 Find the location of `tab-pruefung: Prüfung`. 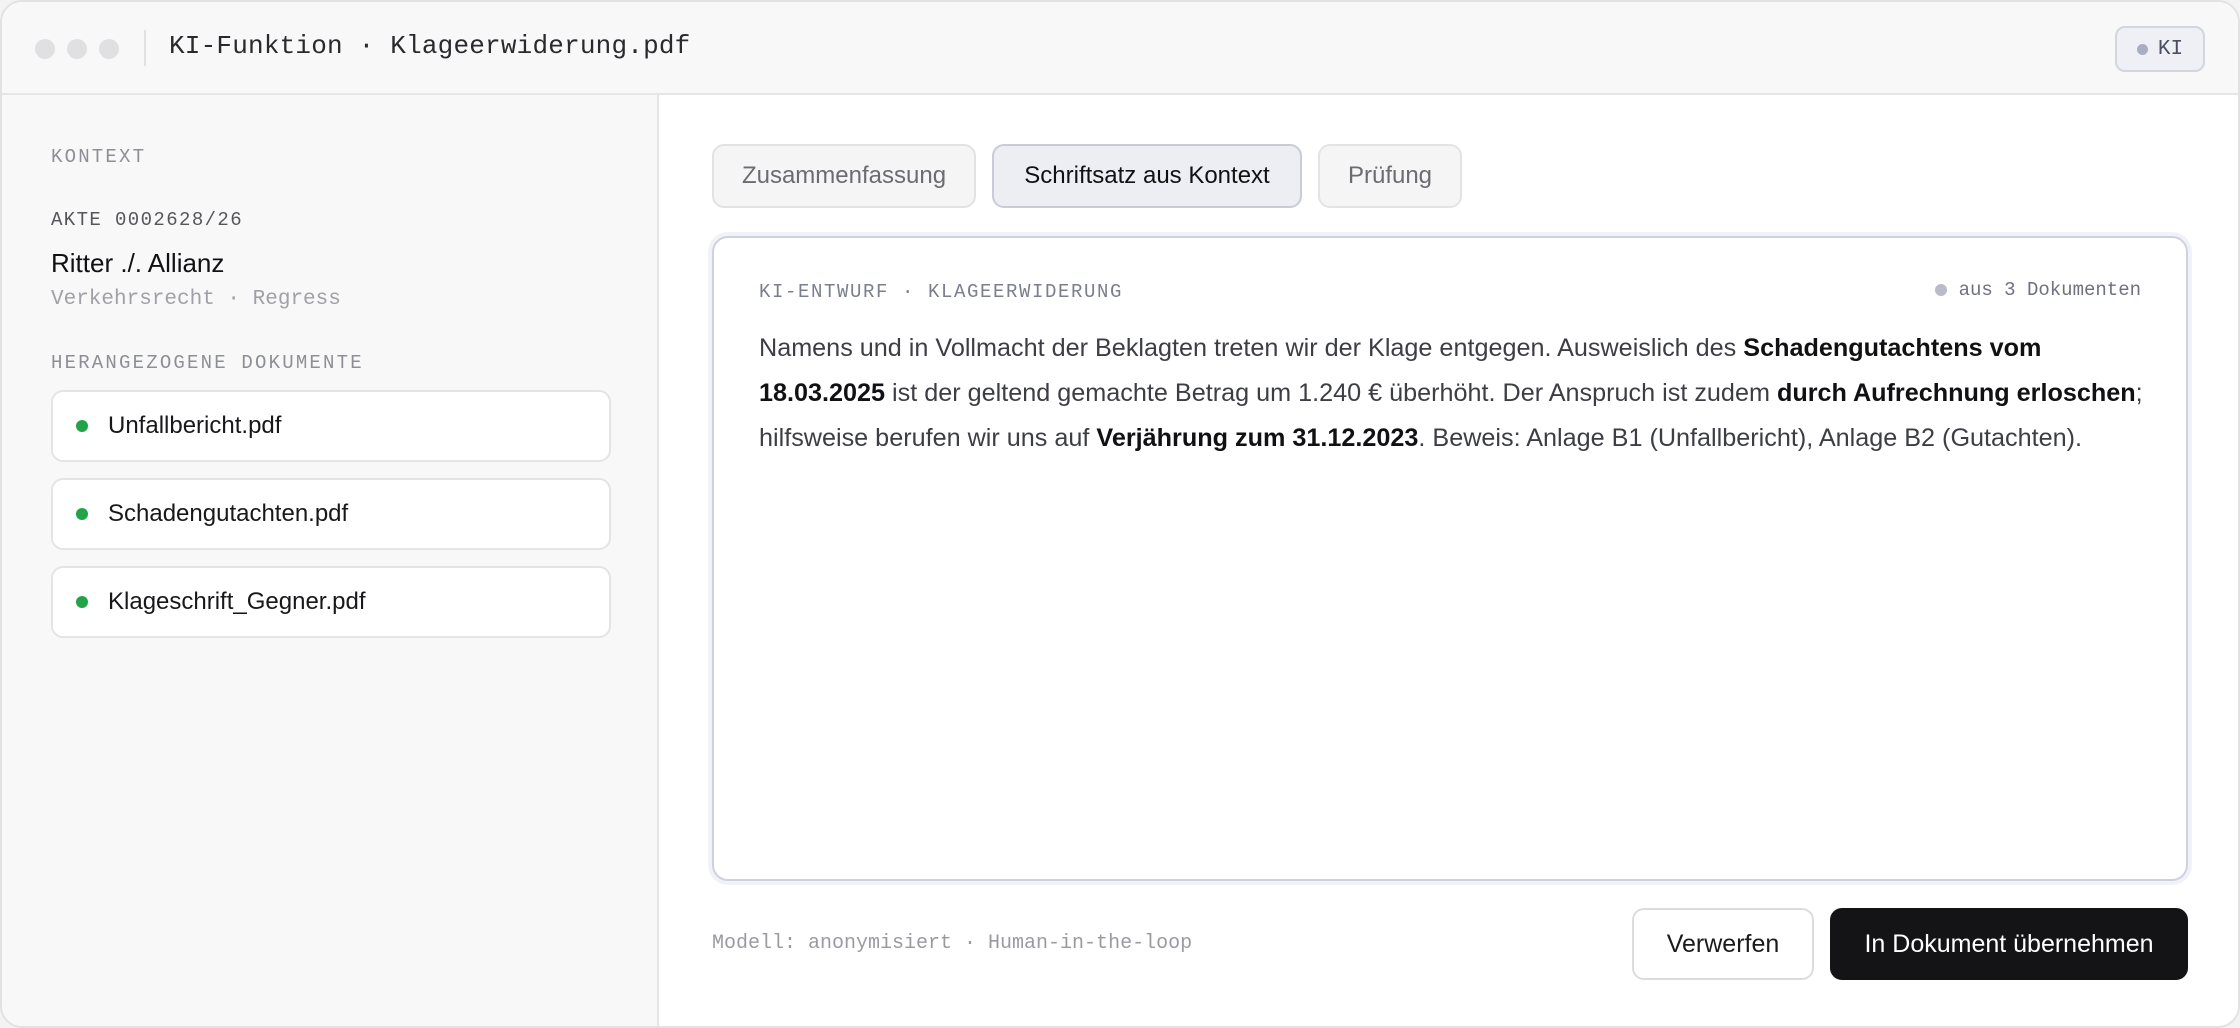

tab-pruefung: Prüfung is located at coordinates (1390, 176).